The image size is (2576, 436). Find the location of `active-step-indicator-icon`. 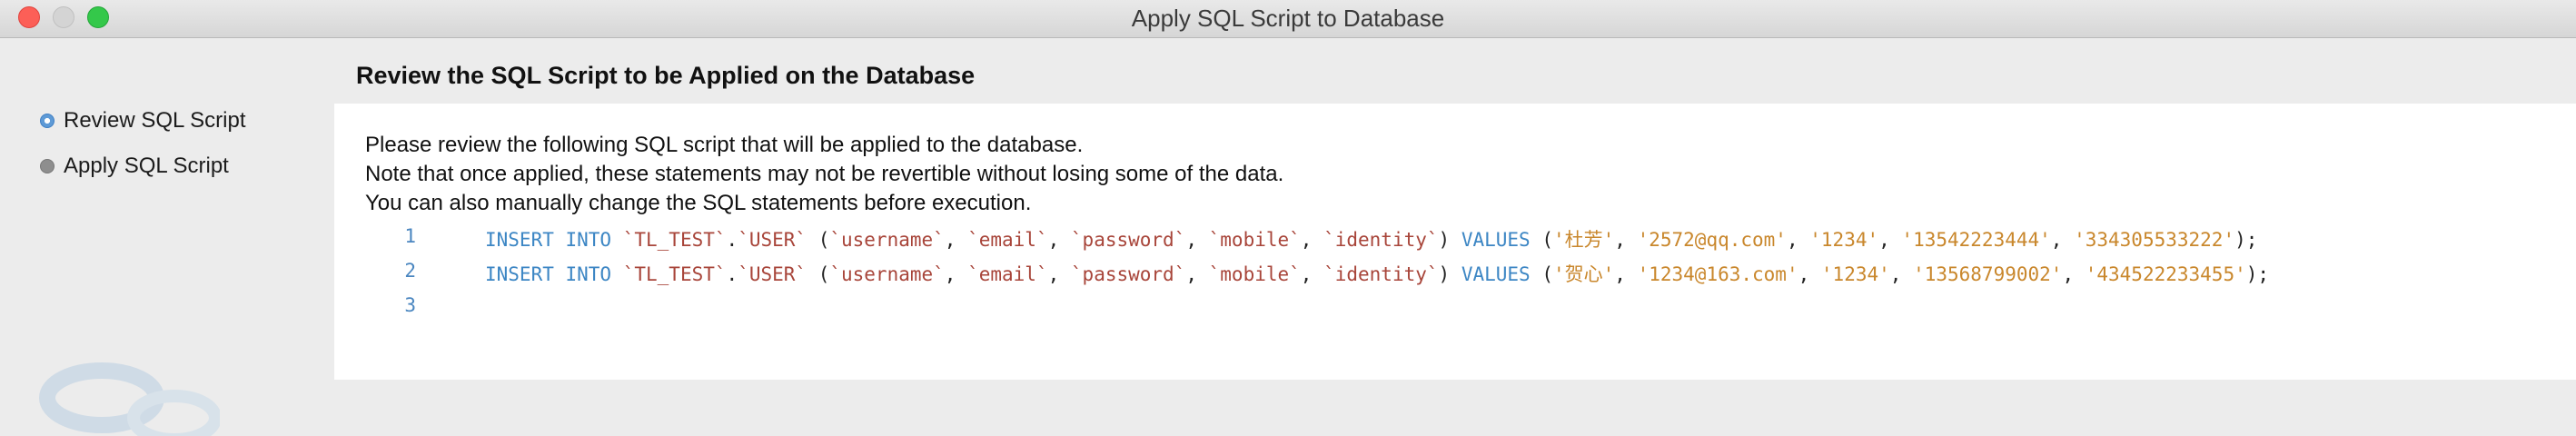

active-step-indicator-icon is located at coordinates (47, 121).